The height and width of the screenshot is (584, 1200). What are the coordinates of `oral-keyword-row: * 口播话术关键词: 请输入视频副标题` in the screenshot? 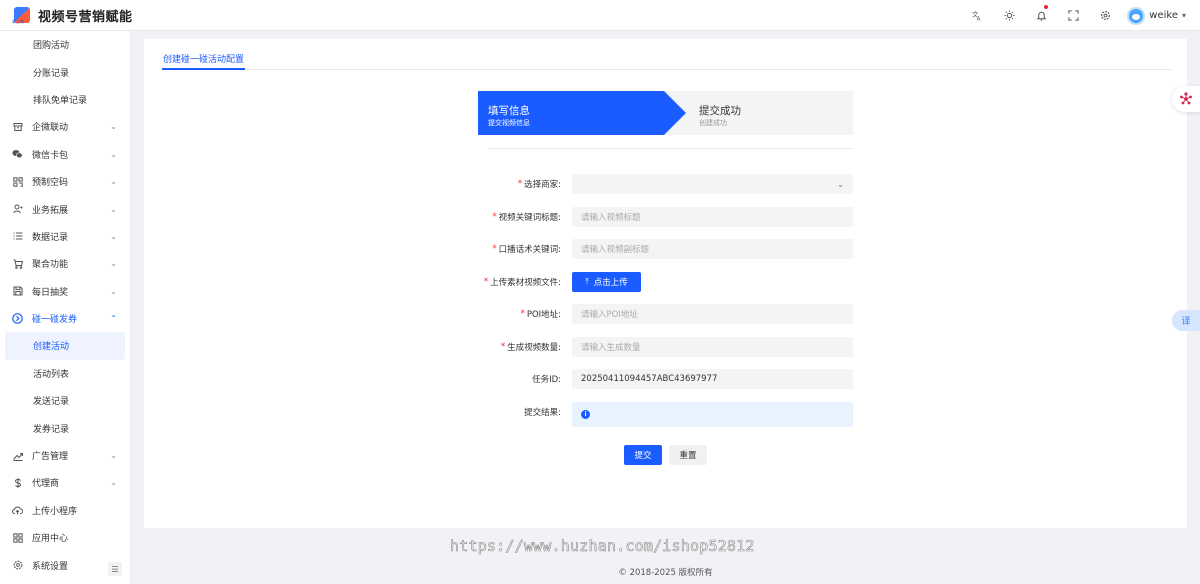 It's located at (654, 249).